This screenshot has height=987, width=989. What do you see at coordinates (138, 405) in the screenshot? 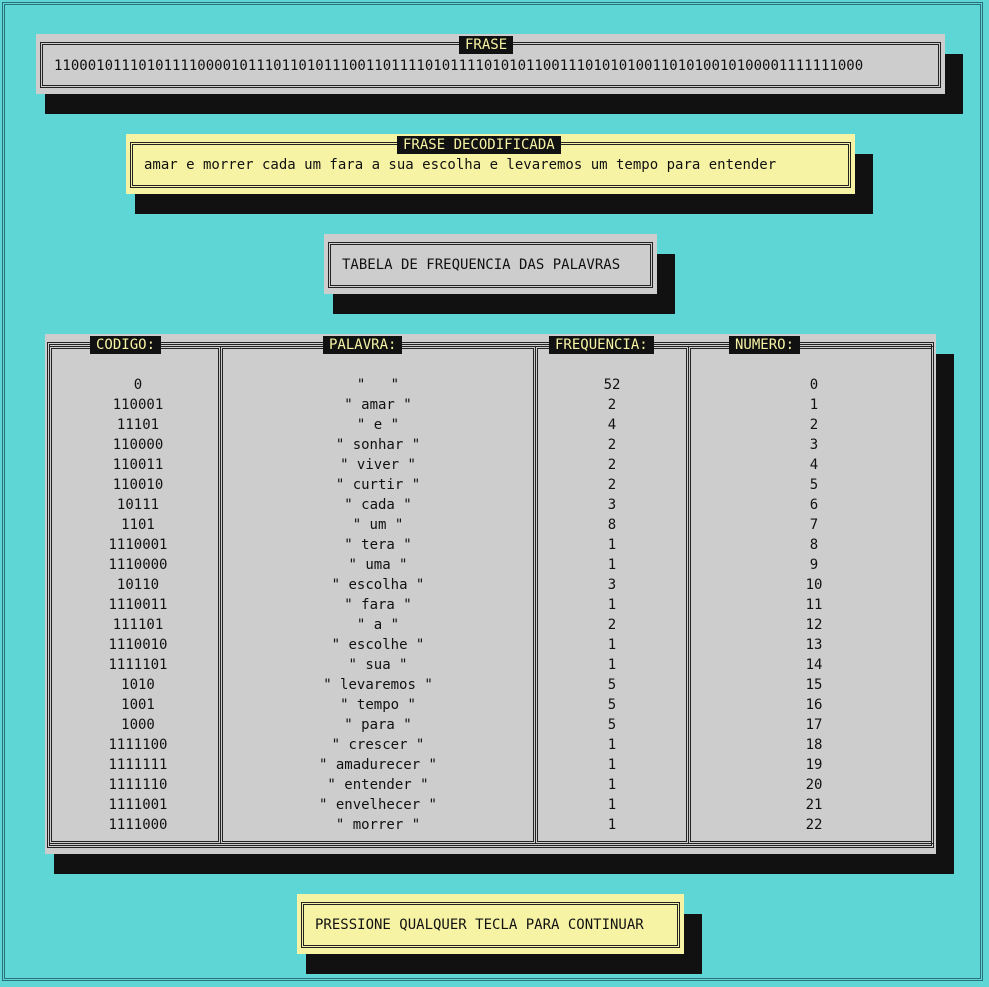
I see `cell-codigo: 110001` at bounding box center [138, 405].